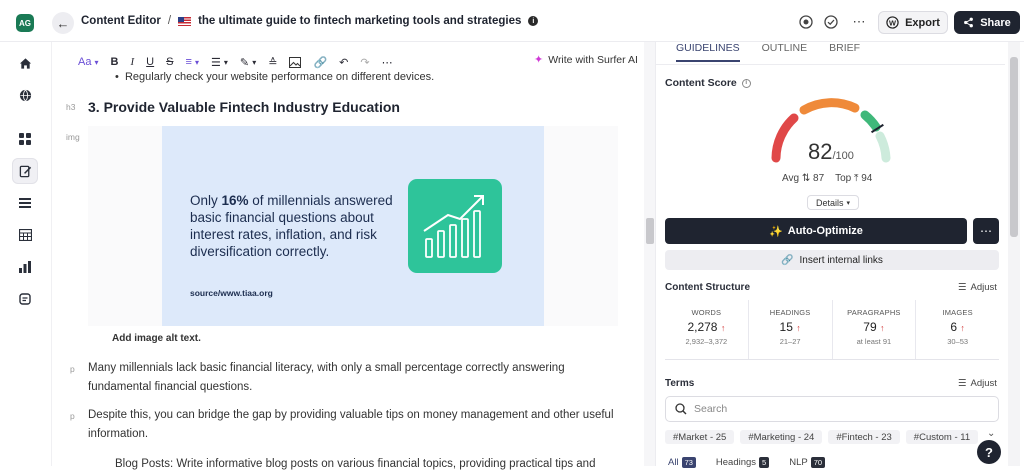  I want to click on clear-format-button: ≙, so click(272, 62).